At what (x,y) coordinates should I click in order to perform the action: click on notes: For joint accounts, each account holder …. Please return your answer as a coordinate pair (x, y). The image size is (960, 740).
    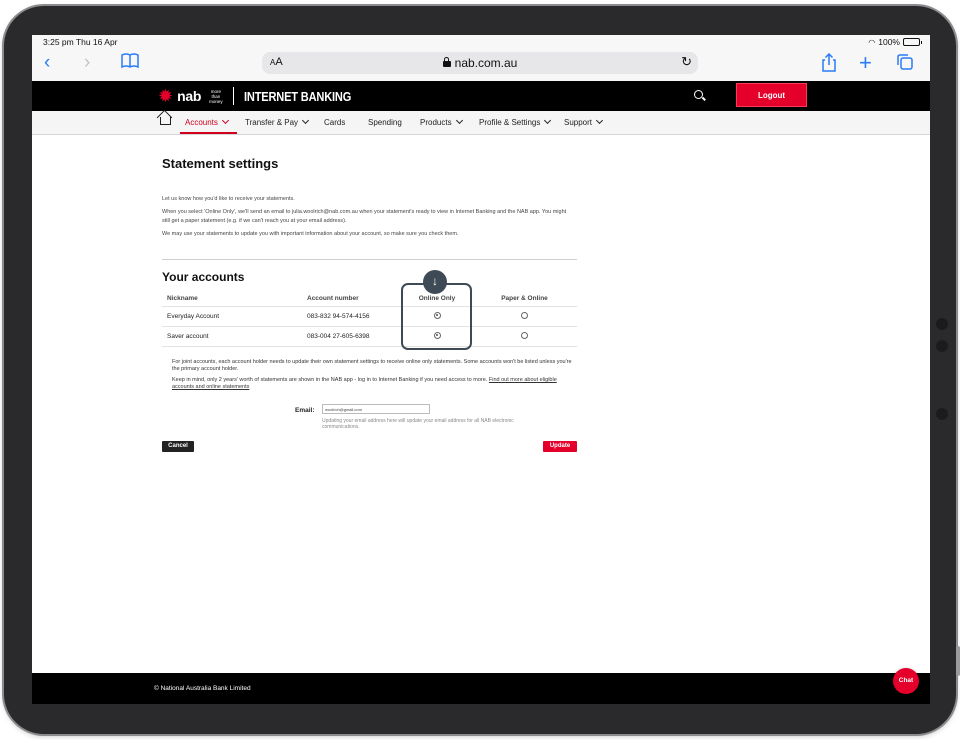
    Looking at the image, I should click on (374, 377).